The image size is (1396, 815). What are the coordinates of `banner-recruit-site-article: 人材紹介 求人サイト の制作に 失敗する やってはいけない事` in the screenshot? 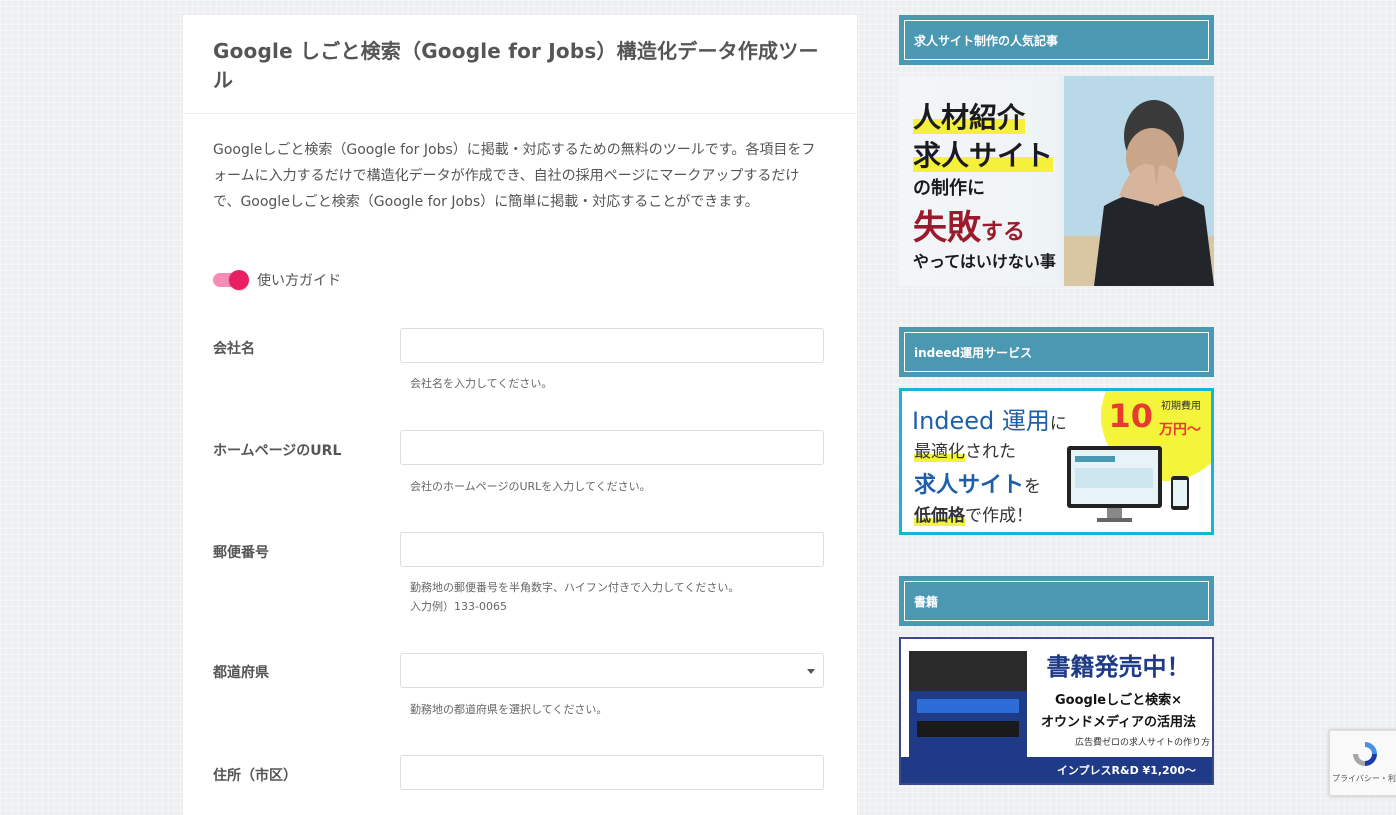 It's located at (1056, 181).